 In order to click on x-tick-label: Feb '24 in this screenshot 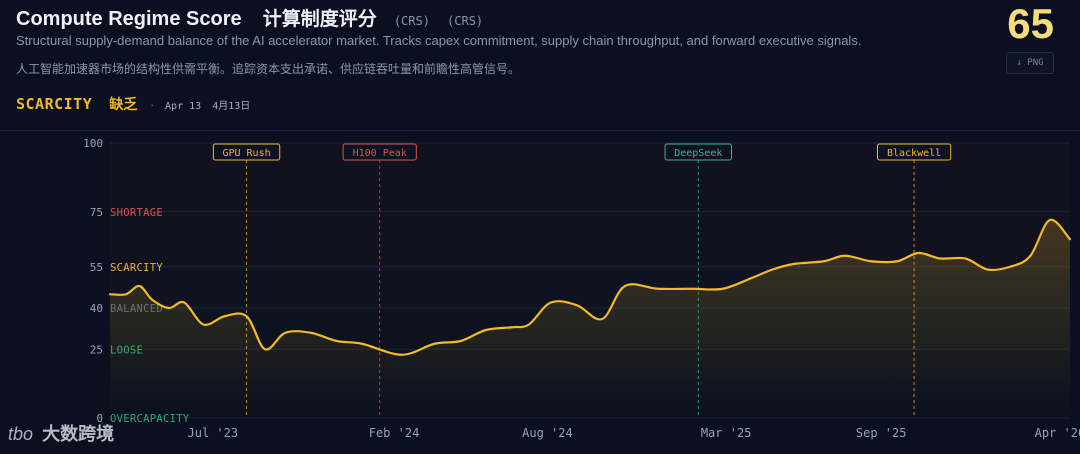, I will do `click(394, 433)`.